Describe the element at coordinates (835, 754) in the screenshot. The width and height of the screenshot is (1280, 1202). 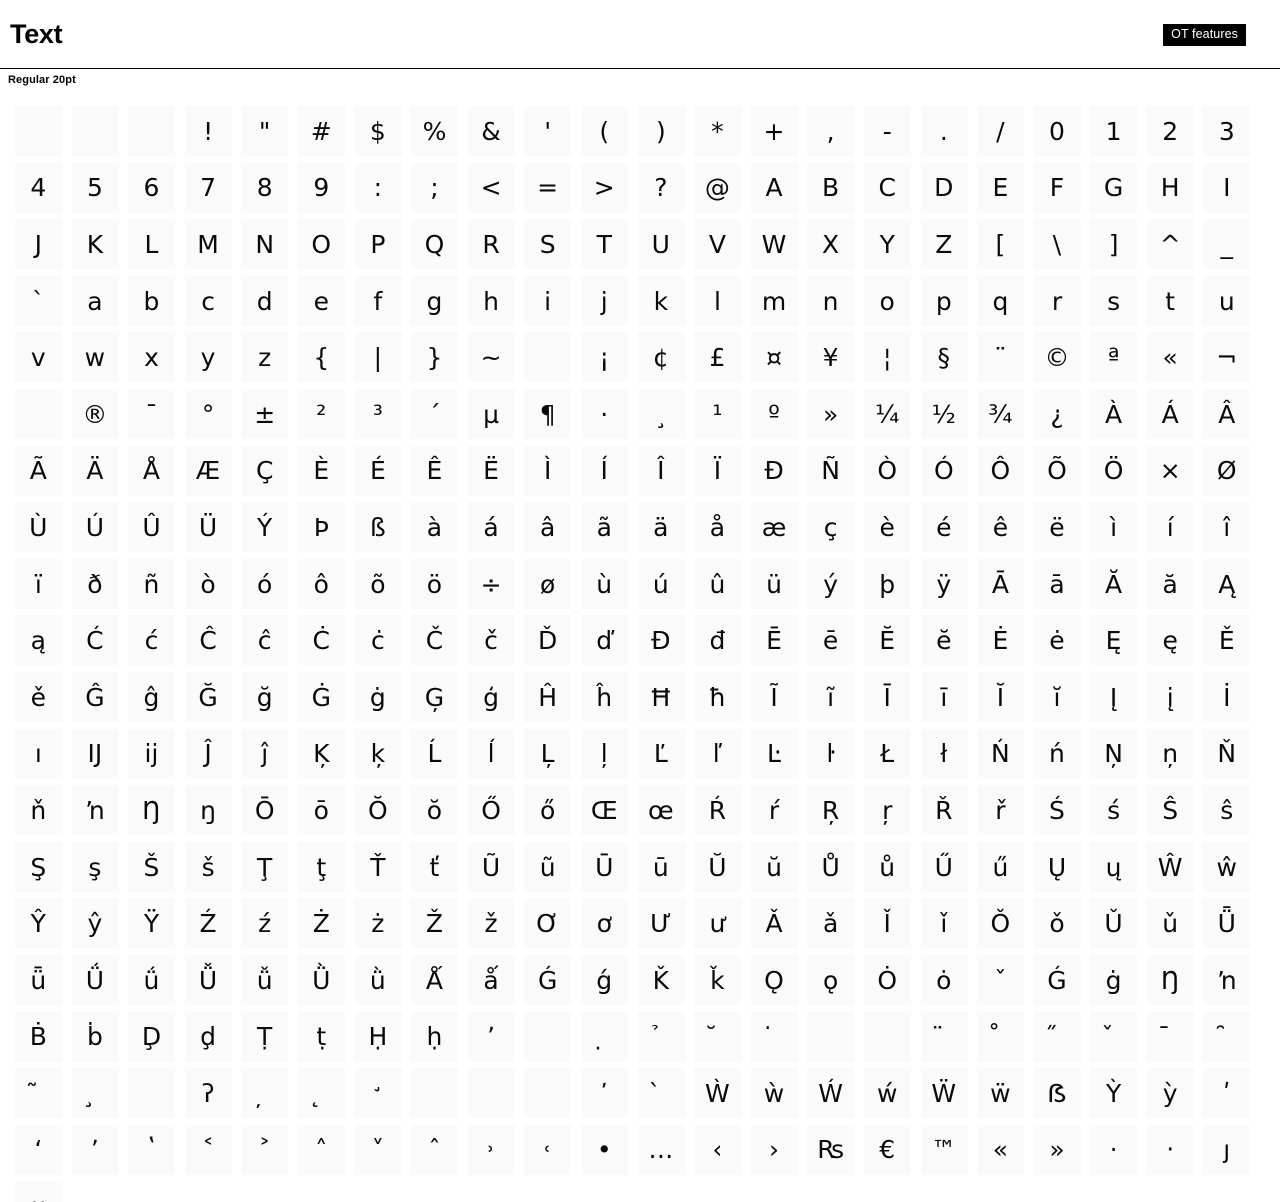
I see `glyph-cell: ŀ` at that location.